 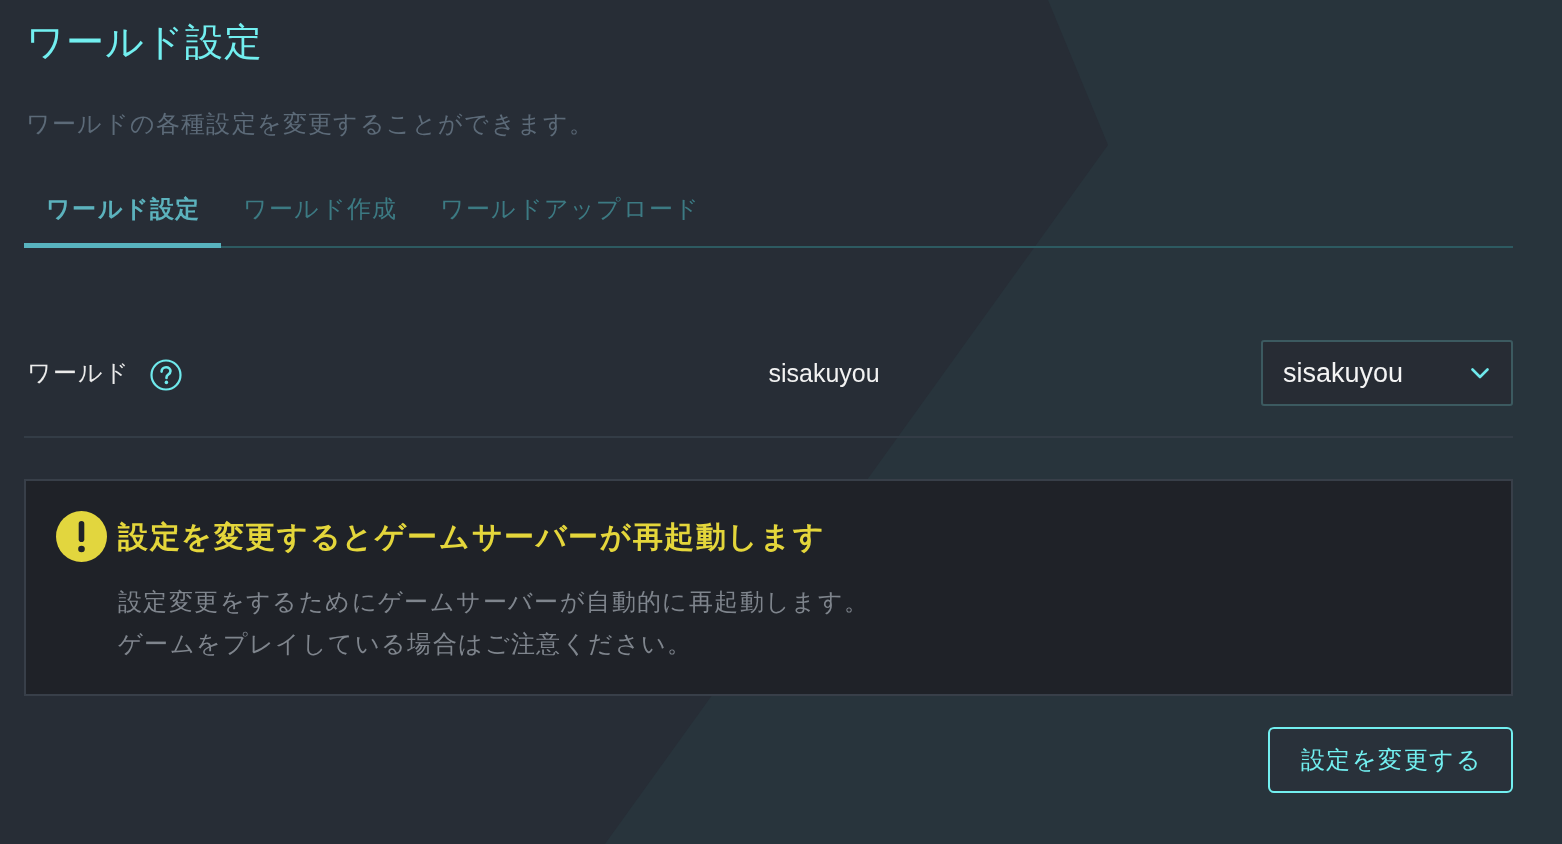 What do you see at coordinates (310, 124) in the screenshot?
I see `page-description: ワールドの各種設定を変更することができます。` at bounding box center [310, 124].